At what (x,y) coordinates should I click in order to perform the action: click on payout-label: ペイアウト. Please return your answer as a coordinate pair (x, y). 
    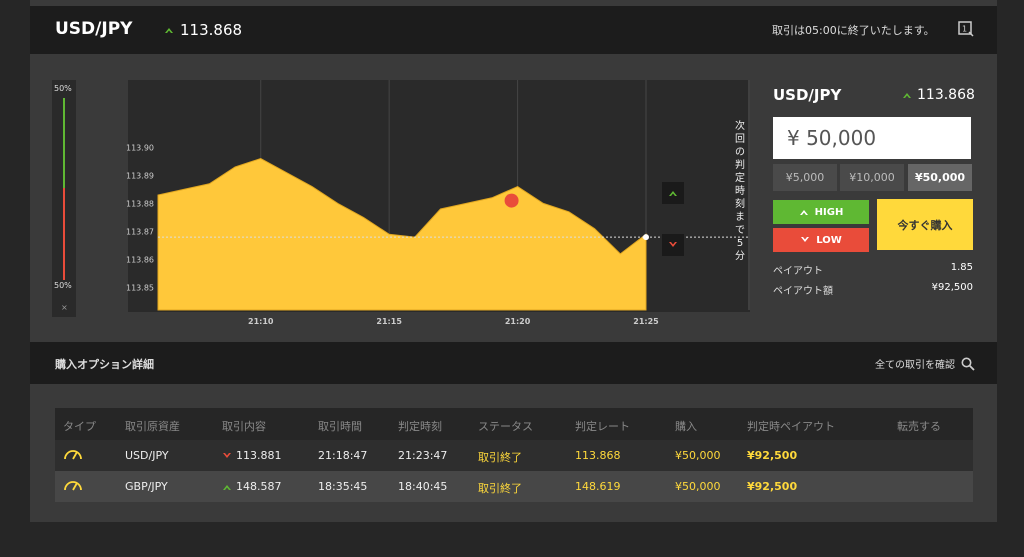
    Looking at the image, I should click on (798, 271).